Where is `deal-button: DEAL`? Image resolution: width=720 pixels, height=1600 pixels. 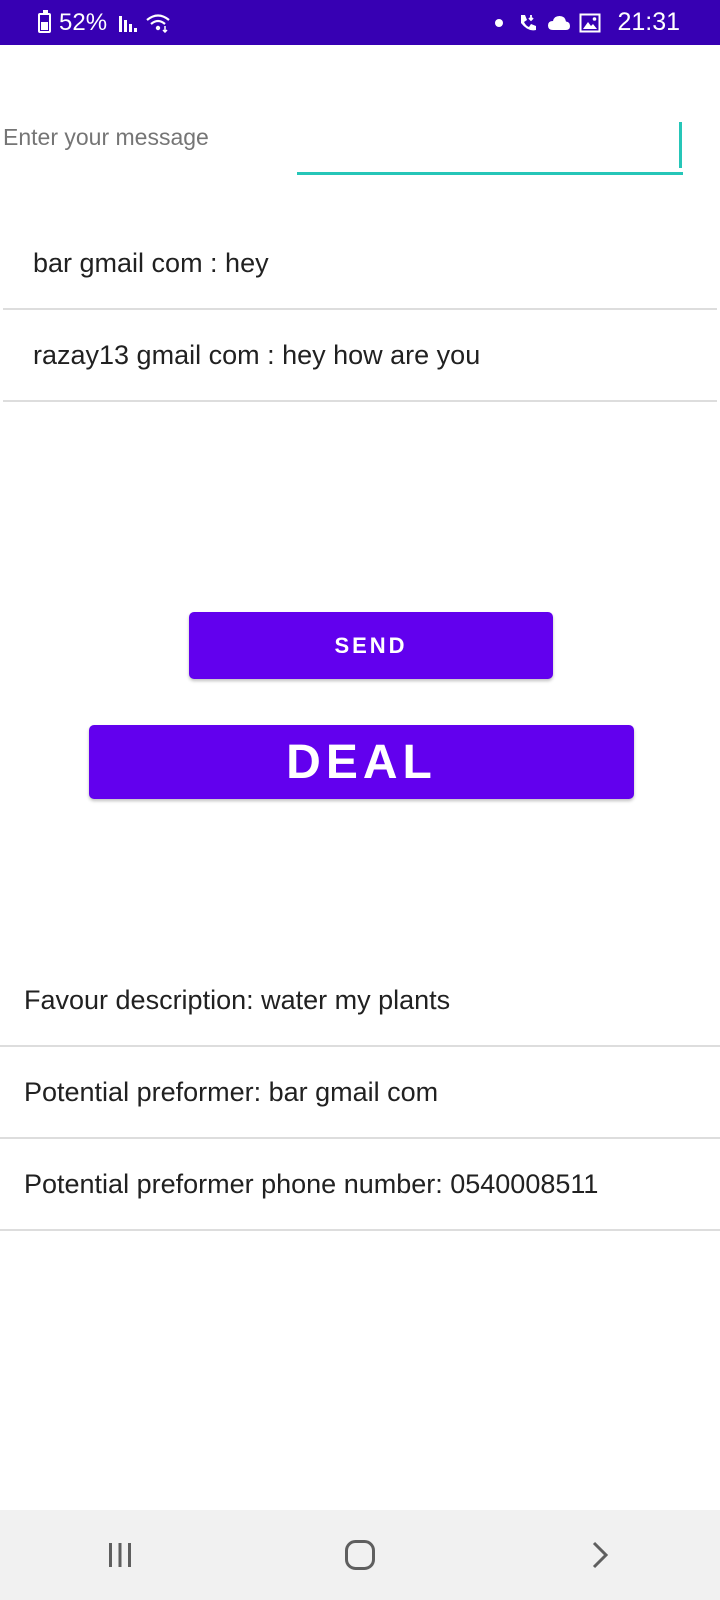
deal-button: DEAL is located at coordinates (361, 762).